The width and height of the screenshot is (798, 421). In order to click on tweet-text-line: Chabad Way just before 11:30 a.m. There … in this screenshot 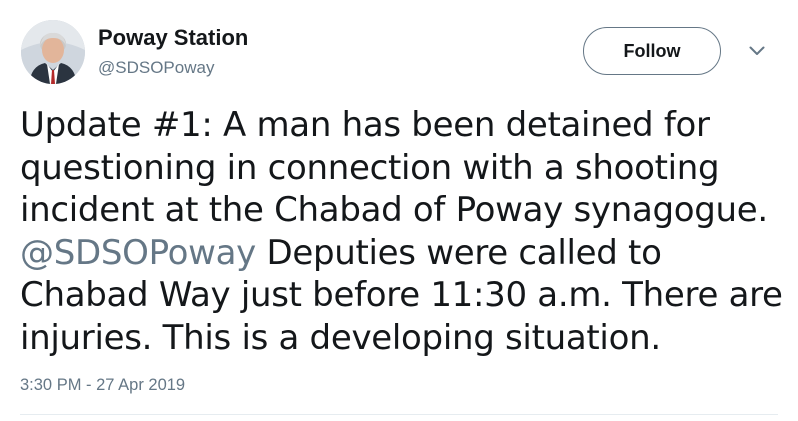, I will do `click(401, 295)`.